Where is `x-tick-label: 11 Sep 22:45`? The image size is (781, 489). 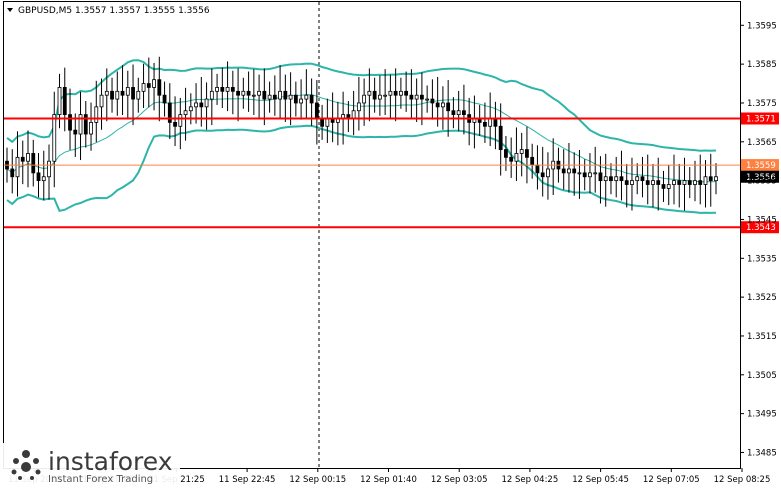 x-tick-label: 11 Sep 22:45 is located at coordinates (247, 480).